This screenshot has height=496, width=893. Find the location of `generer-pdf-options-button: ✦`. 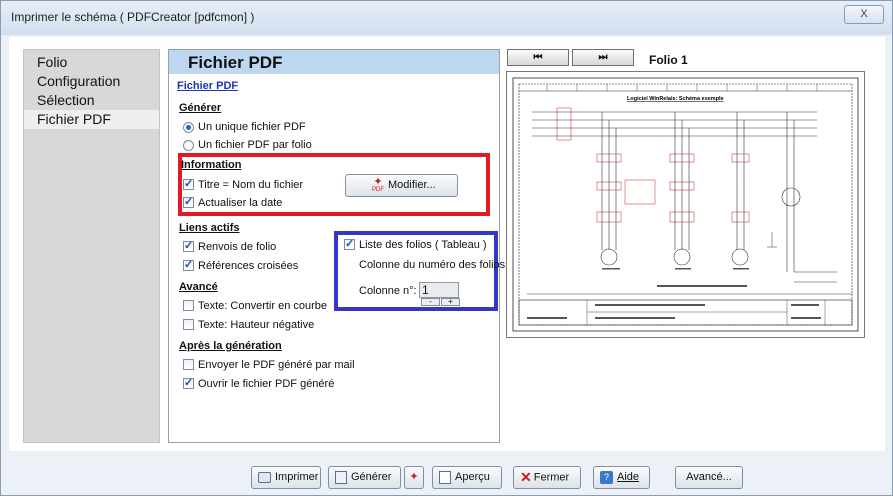

generer-pdf-options-button: ✦ is located at coordinates (414, 477).